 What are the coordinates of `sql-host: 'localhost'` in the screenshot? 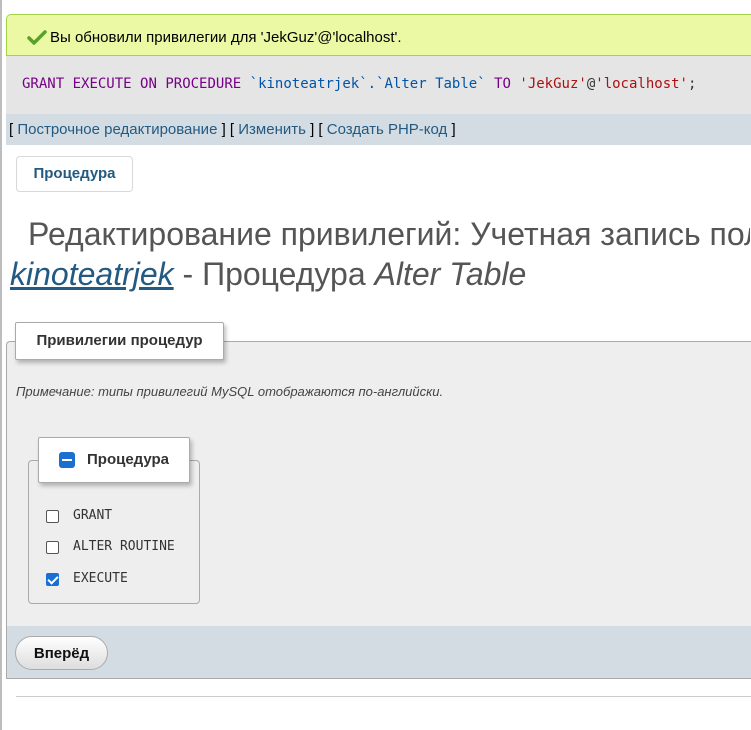 It's located at (641, 84).